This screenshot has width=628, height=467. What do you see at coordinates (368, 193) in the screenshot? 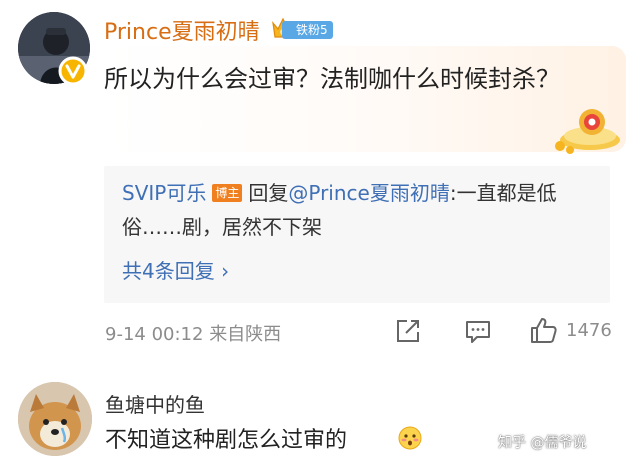
I see `mention-link: @Prince夏雨初晴` at bounding box center [368, 193].